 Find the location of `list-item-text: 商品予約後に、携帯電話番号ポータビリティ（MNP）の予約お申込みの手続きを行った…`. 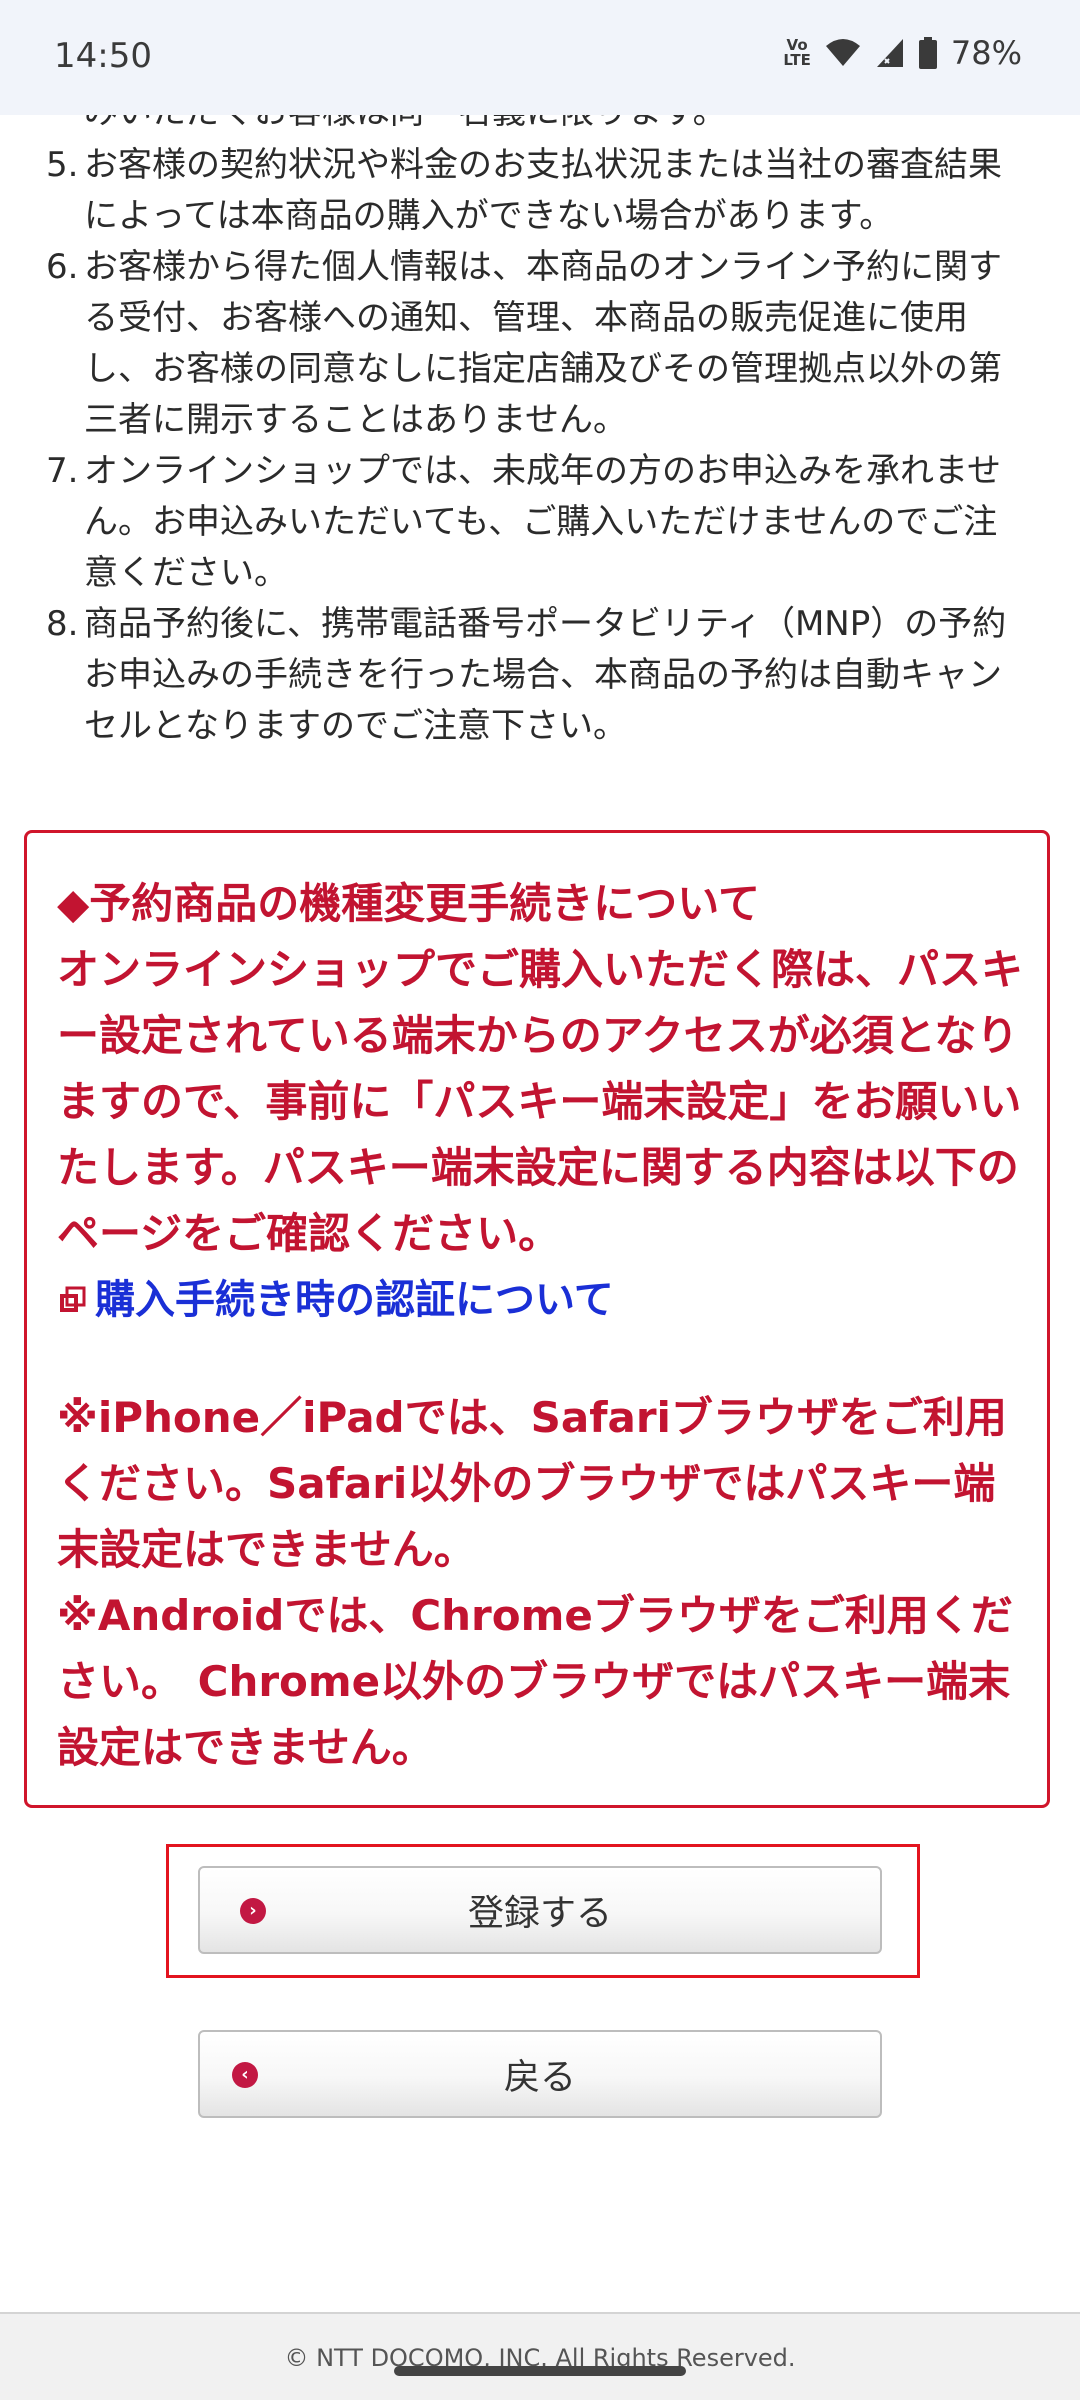

list-item-text: 商品予約後に、携帯電話番号ポータビリティ（MNP）の予約お申込みの手続きを行った… is located at coordinates (545, 675).